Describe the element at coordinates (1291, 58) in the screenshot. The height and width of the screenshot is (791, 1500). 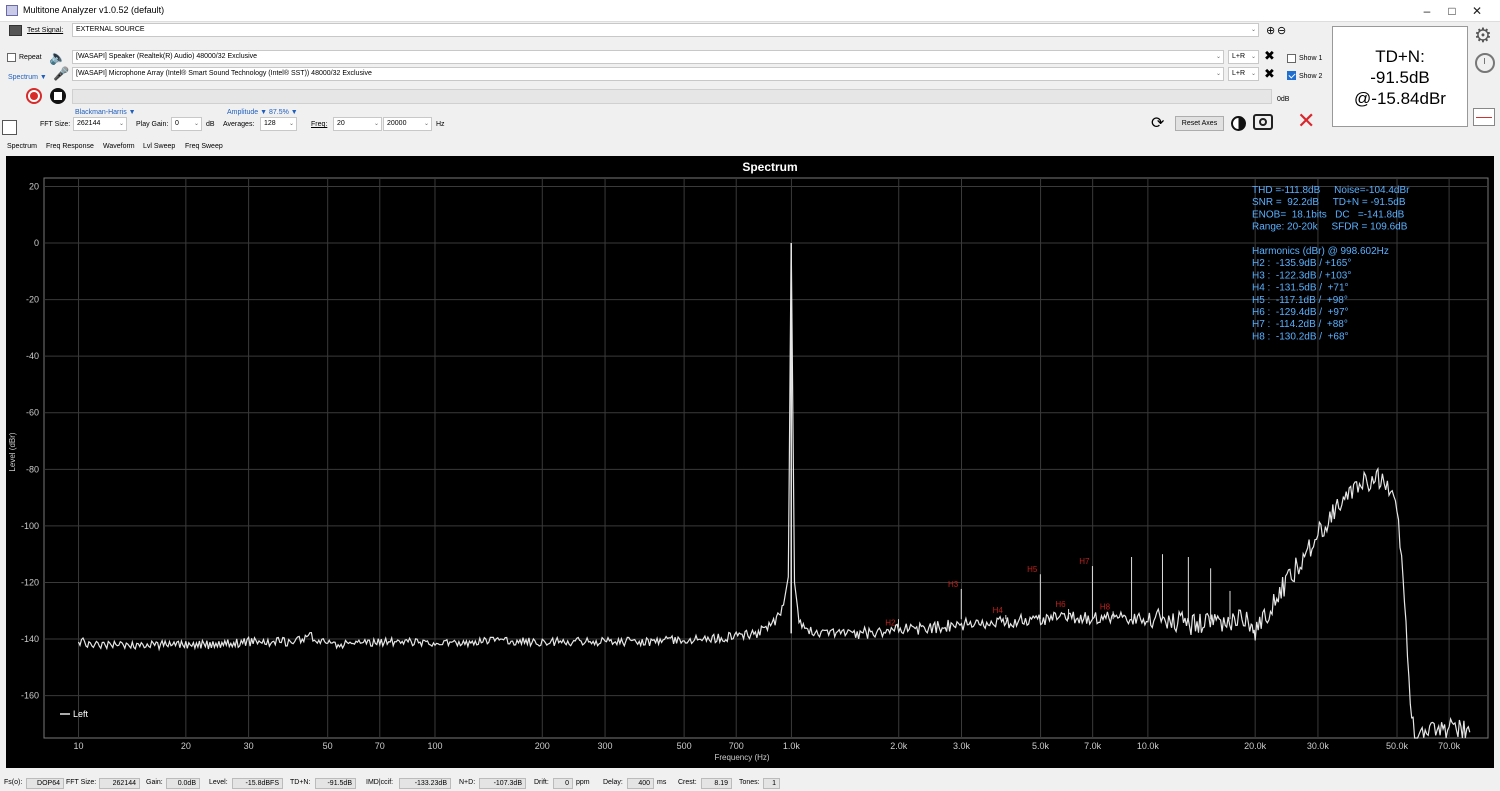
I see `show1-checkbox` at that location.